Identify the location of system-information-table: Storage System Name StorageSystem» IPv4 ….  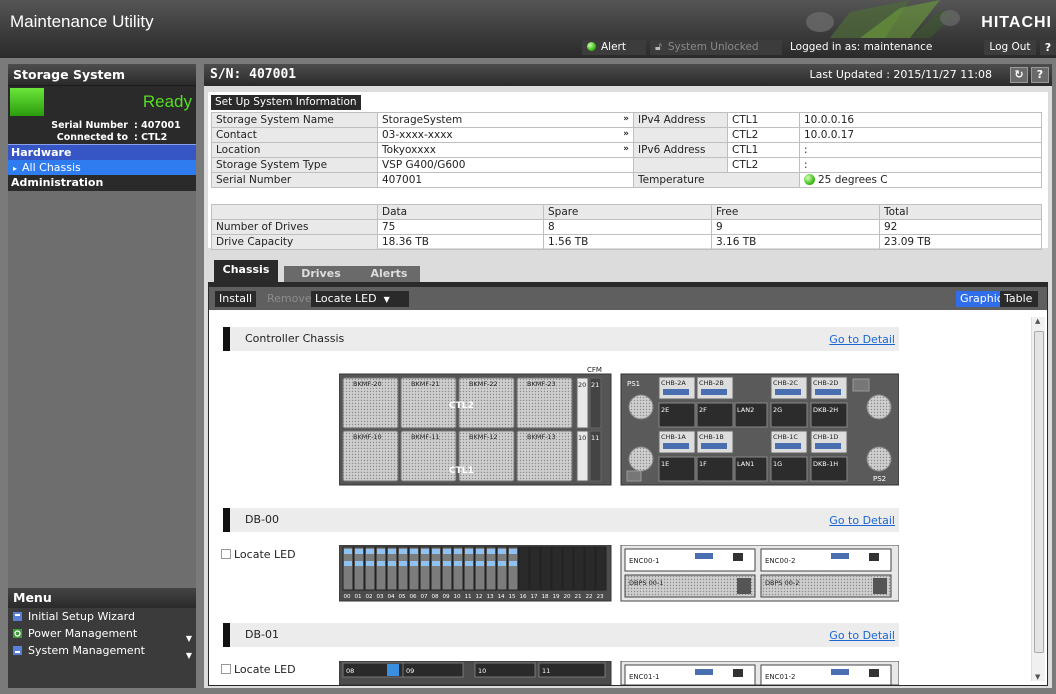
(626, 150).